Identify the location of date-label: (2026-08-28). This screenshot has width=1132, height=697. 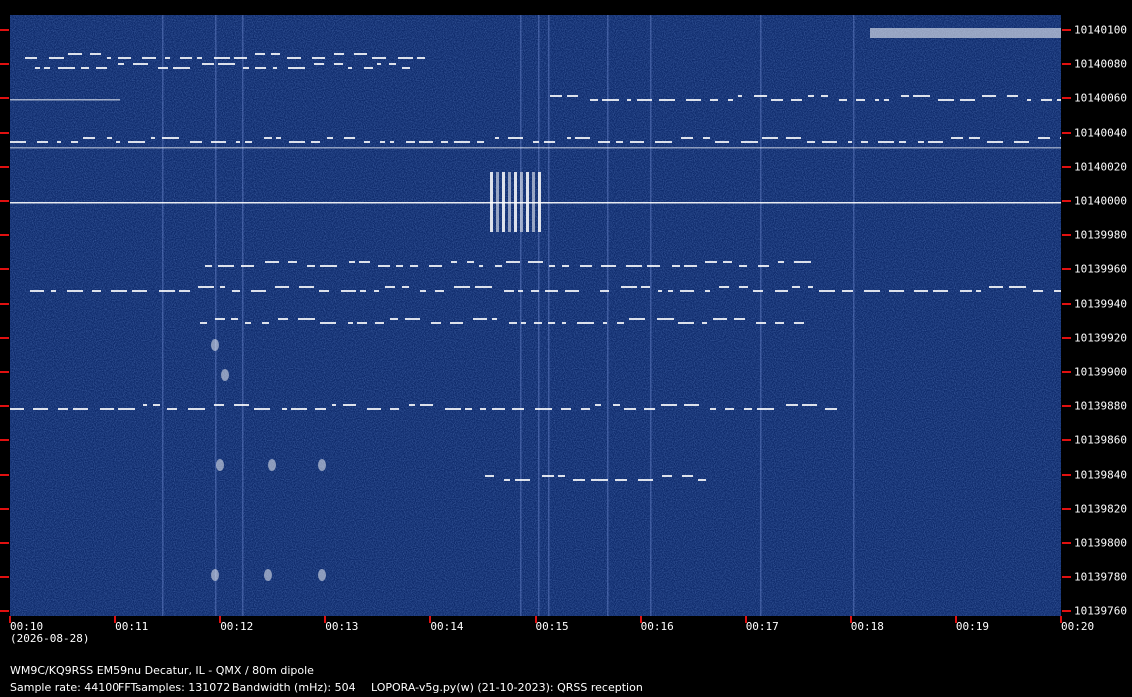
(50, 638).